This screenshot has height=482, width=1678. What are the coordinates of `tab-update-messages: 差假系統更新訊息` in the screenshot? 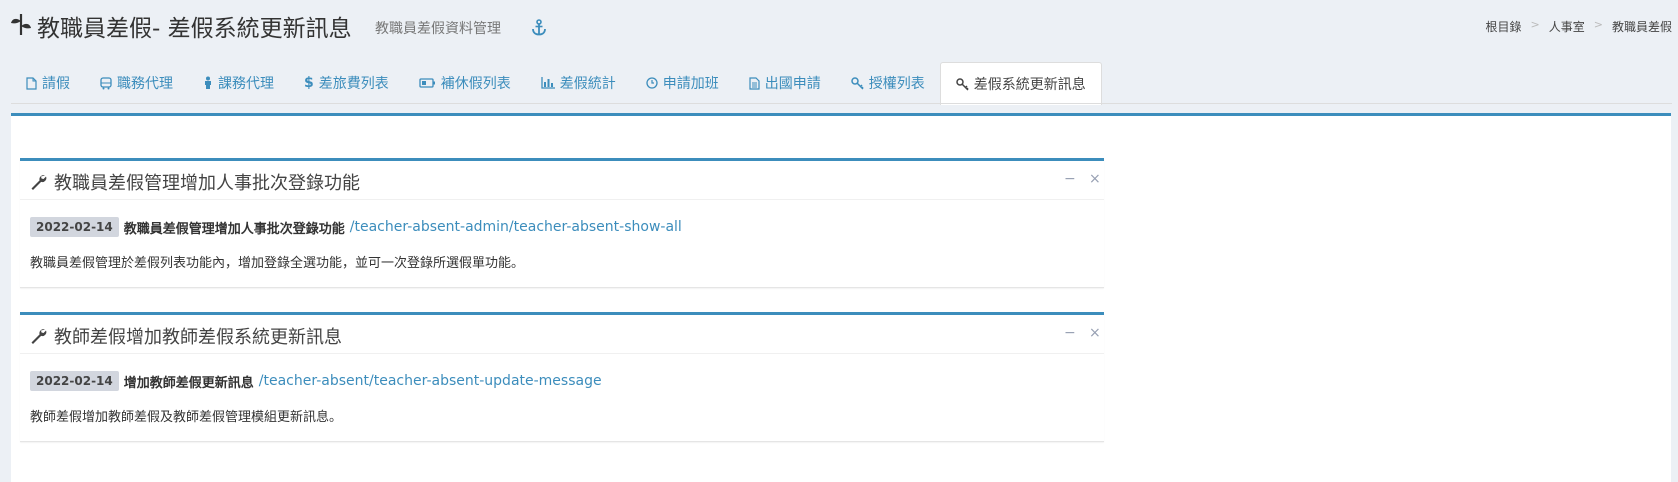 It's located at (1020, 83).